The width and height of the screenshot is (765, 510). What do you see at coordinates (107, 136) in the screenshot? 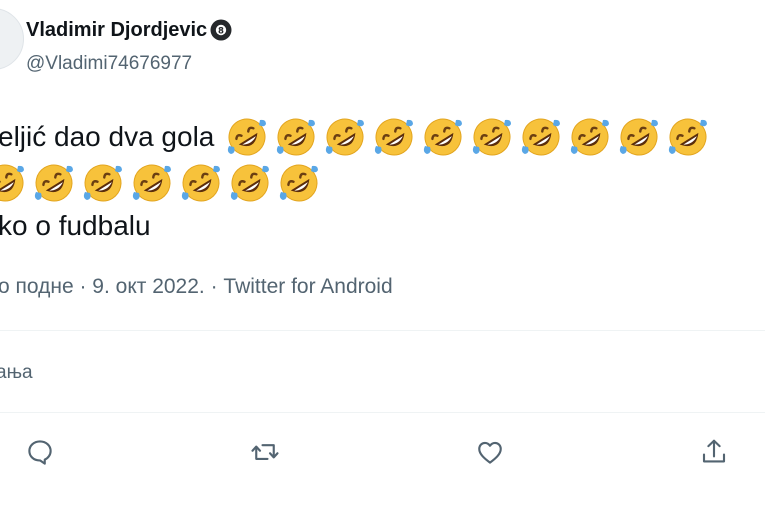
I see `tweet-text-segment-1: eljić dao dva gola` at bounding box center [107, 136].